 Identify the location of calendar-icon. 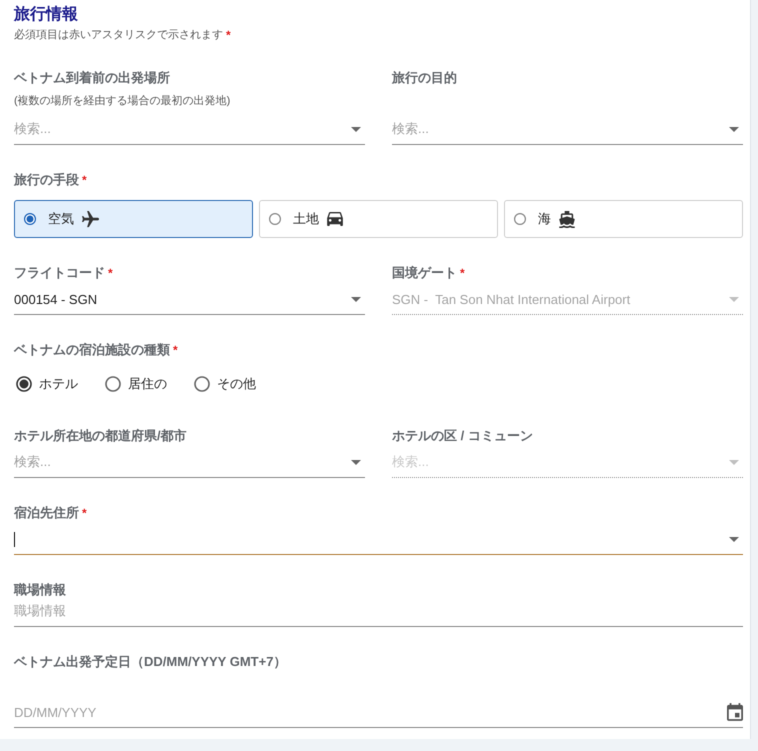
(735, 712).